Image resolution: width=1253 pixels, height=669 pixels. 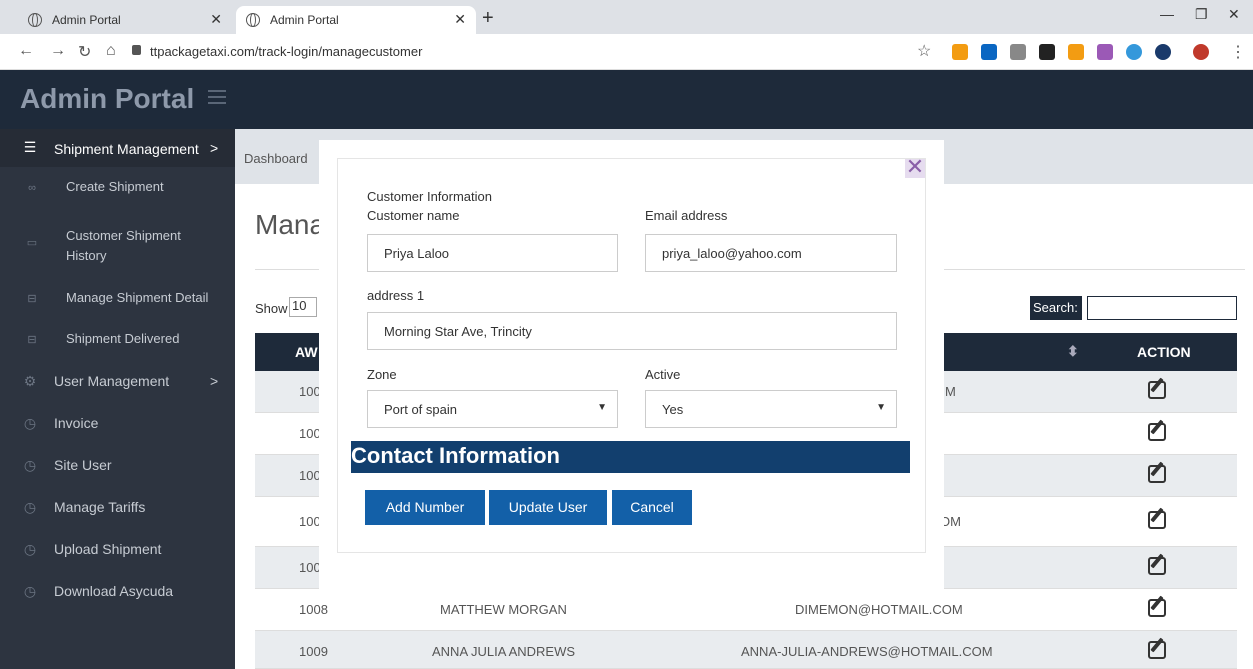 What do you see at coordinates (950, 391) in the screenshot?
I see `cell-email: M` at bounding box center [950, 391].